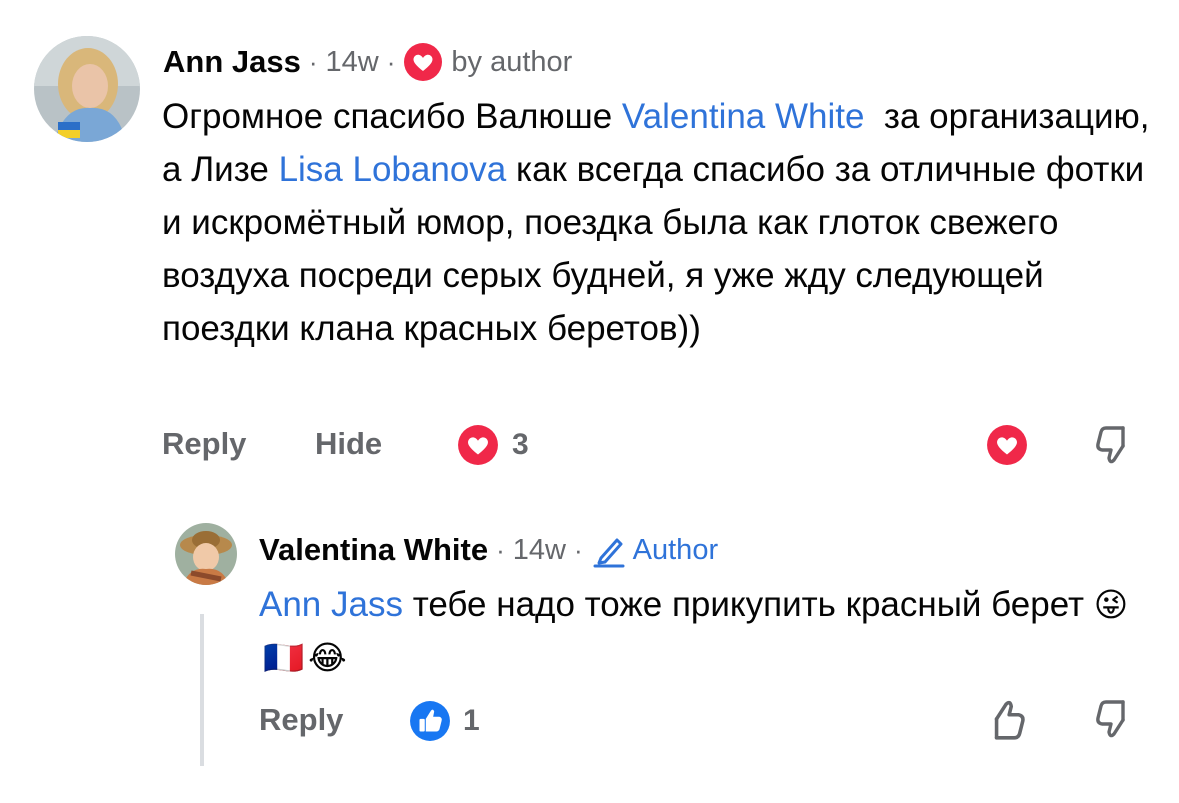 The width and height of the screenshot is (1179, 803). What do you see at coordinates (202, 690) in the screenshot?
I see `thread-line` at bounding box center [202, 690].